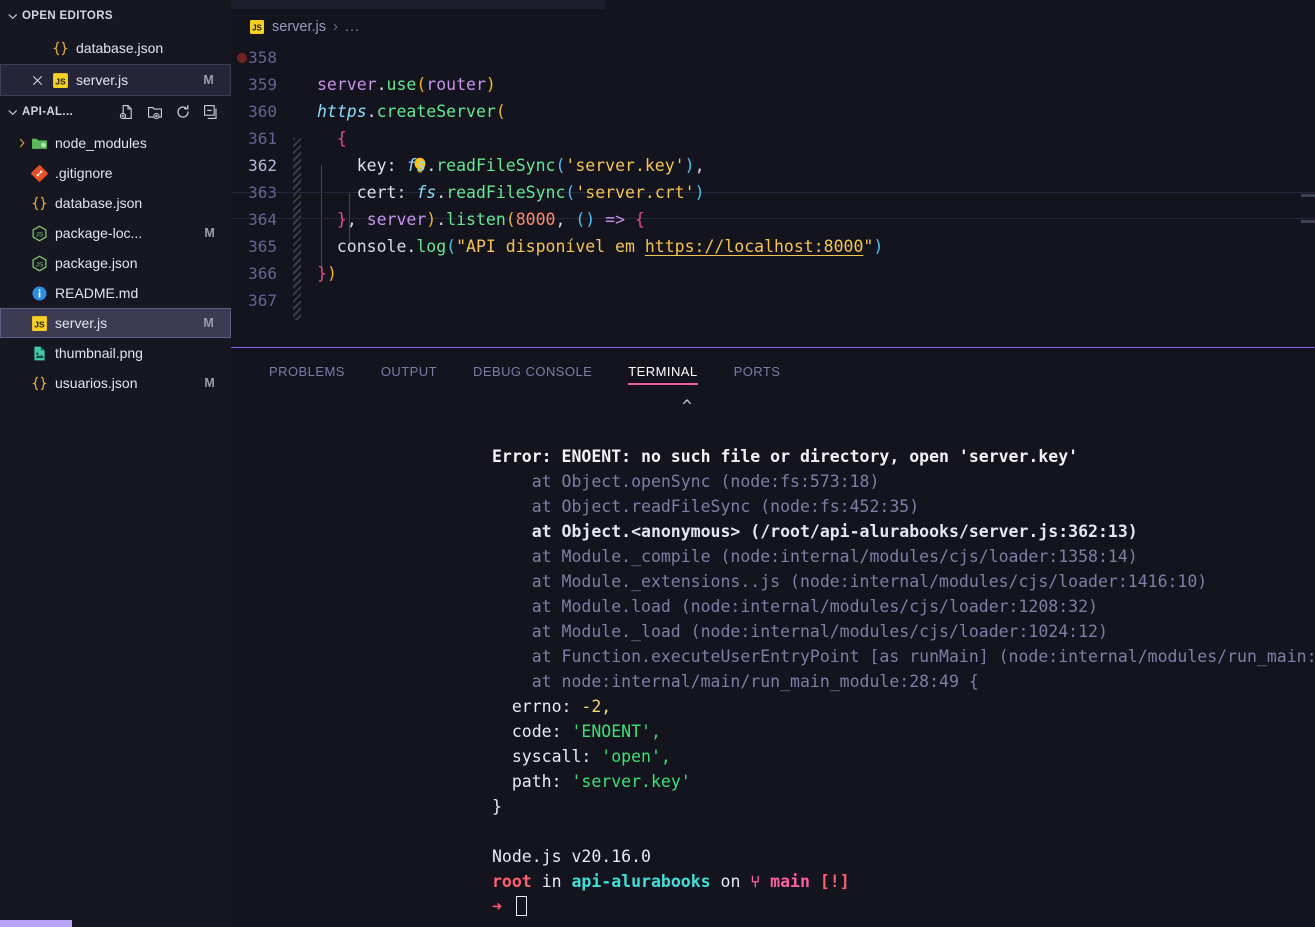 Image resolution: width=1315 pixels, height=927 pixels. Describe the element at coordinates (903, 706) in the screenshot. I see `terminal-prop-errno: errno: -2,` at that location.